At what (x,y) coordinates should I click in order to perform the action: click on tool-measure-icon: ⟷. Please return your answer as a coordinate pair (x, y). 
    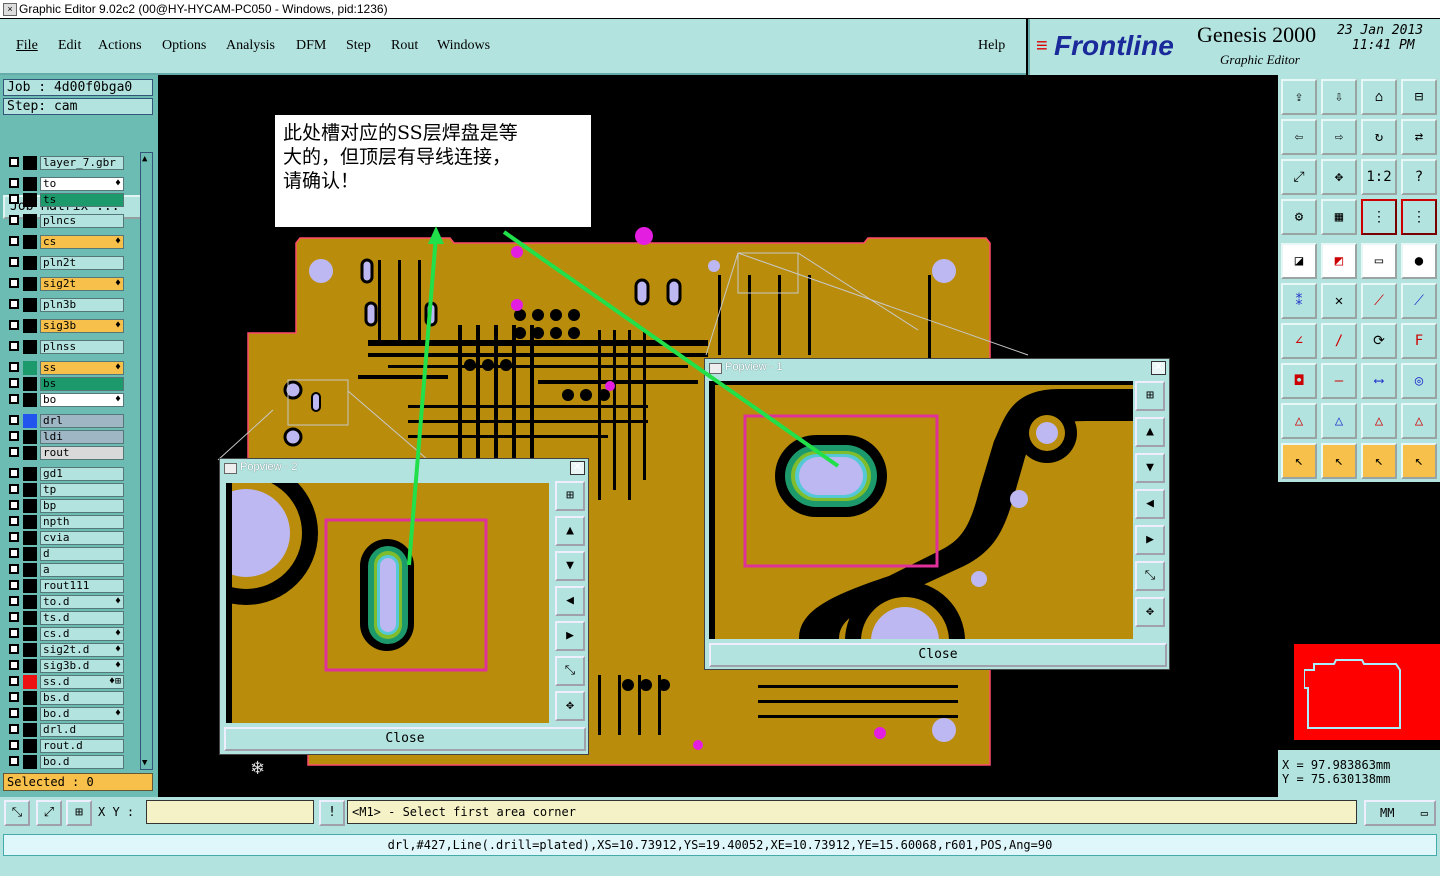
    Looking at the image, I should click on (1379, 381).